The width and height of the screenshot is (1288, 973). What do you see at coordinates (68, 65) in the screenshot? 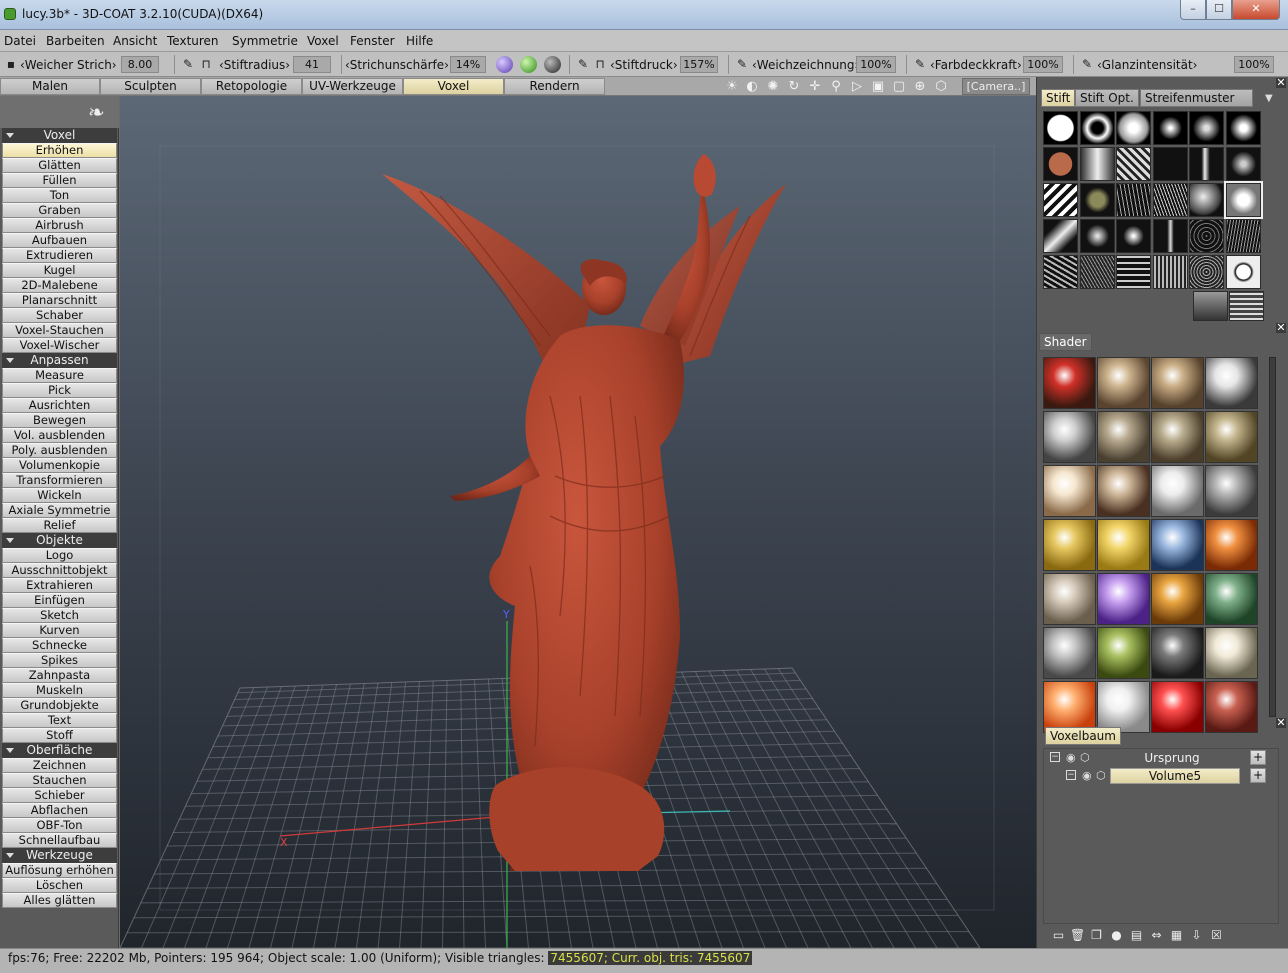
I see `soft-stroke-label: ‹Weicher Strich›` at bounding box center [68, 65].